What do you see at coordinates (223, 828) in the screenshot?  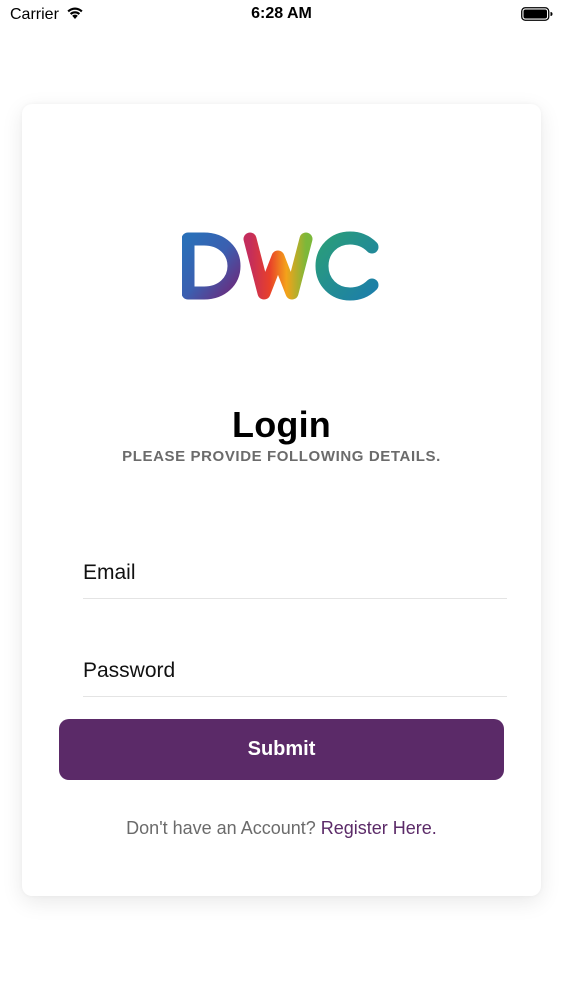 I see `register-prompt-text: Don't have an Account?` at bounding box center [223, 828].